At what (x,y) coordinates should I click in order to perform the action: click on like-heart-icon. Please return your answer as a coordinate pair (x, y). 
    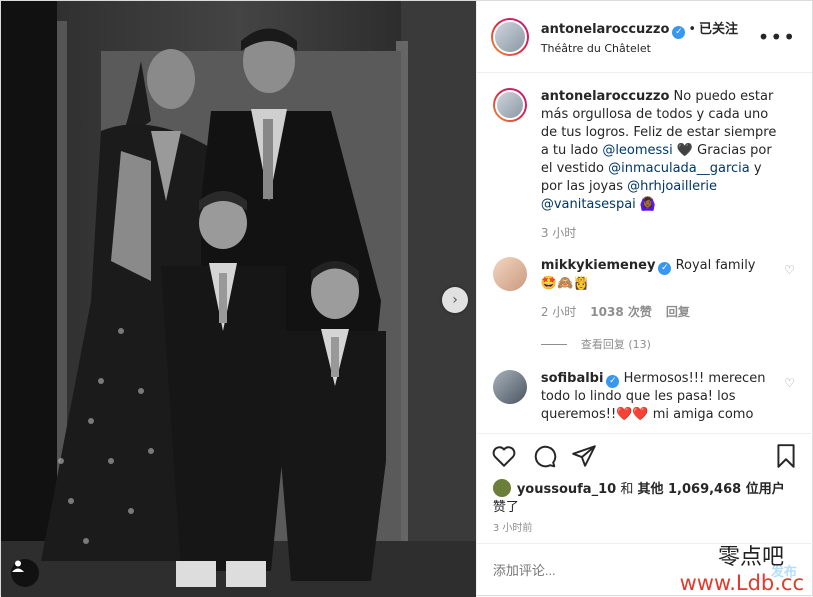
    Looking at the image, I should click on (504, 456).